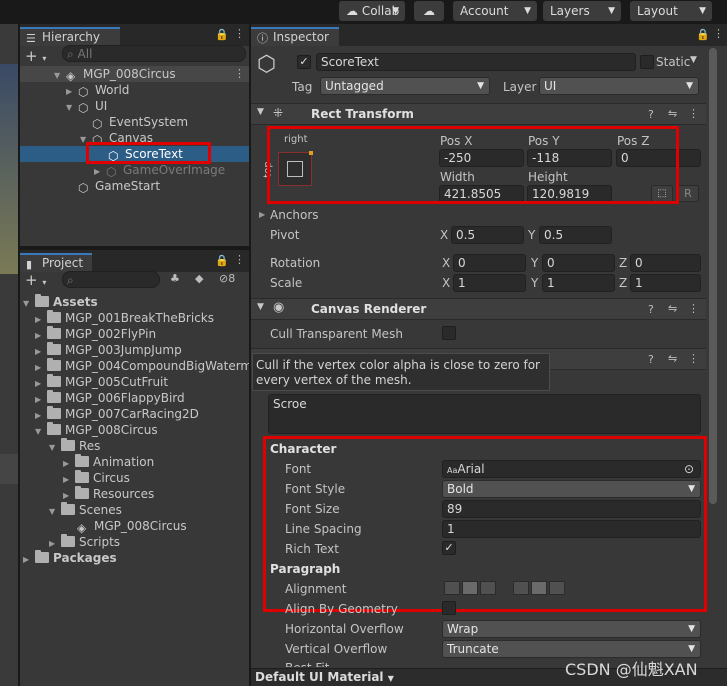 The height and width of the screenshot is (686, 727). What do you see at coordinates (129, 74) in the screenshot?
I see `tree-item-label: MGP_008Circus` at bounding box center [129, 74].